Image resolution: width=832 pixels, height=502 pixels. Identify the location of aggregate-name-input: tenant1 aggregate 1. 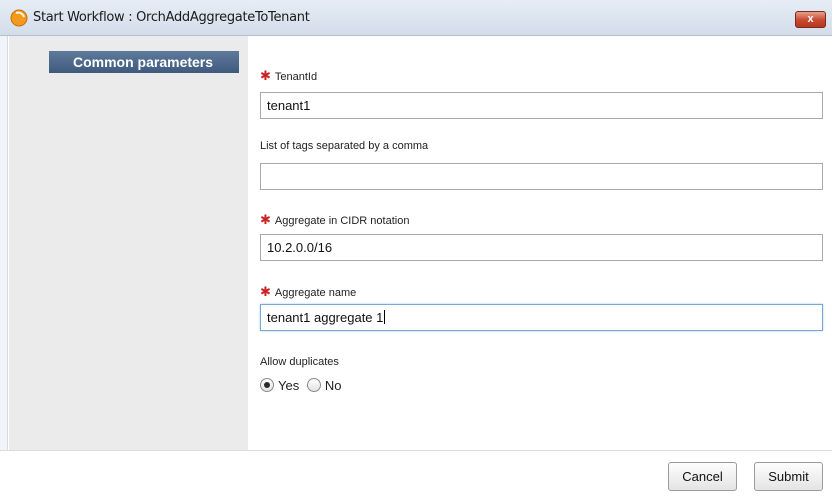
(541, 317).